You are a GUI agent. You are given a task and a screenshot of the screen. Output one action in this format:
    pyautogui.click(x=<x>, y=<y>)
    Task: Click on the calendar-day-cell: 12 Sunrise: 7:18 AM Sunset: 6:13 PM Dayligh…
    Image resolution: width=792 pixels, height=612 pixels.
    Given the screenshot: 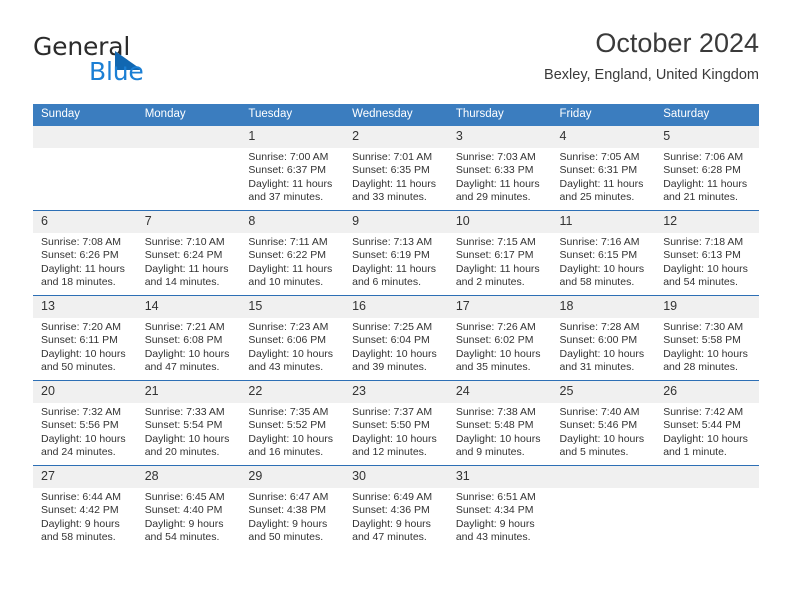 What is the action you would take?
    pyautogui.click(x=707, y=253)
    